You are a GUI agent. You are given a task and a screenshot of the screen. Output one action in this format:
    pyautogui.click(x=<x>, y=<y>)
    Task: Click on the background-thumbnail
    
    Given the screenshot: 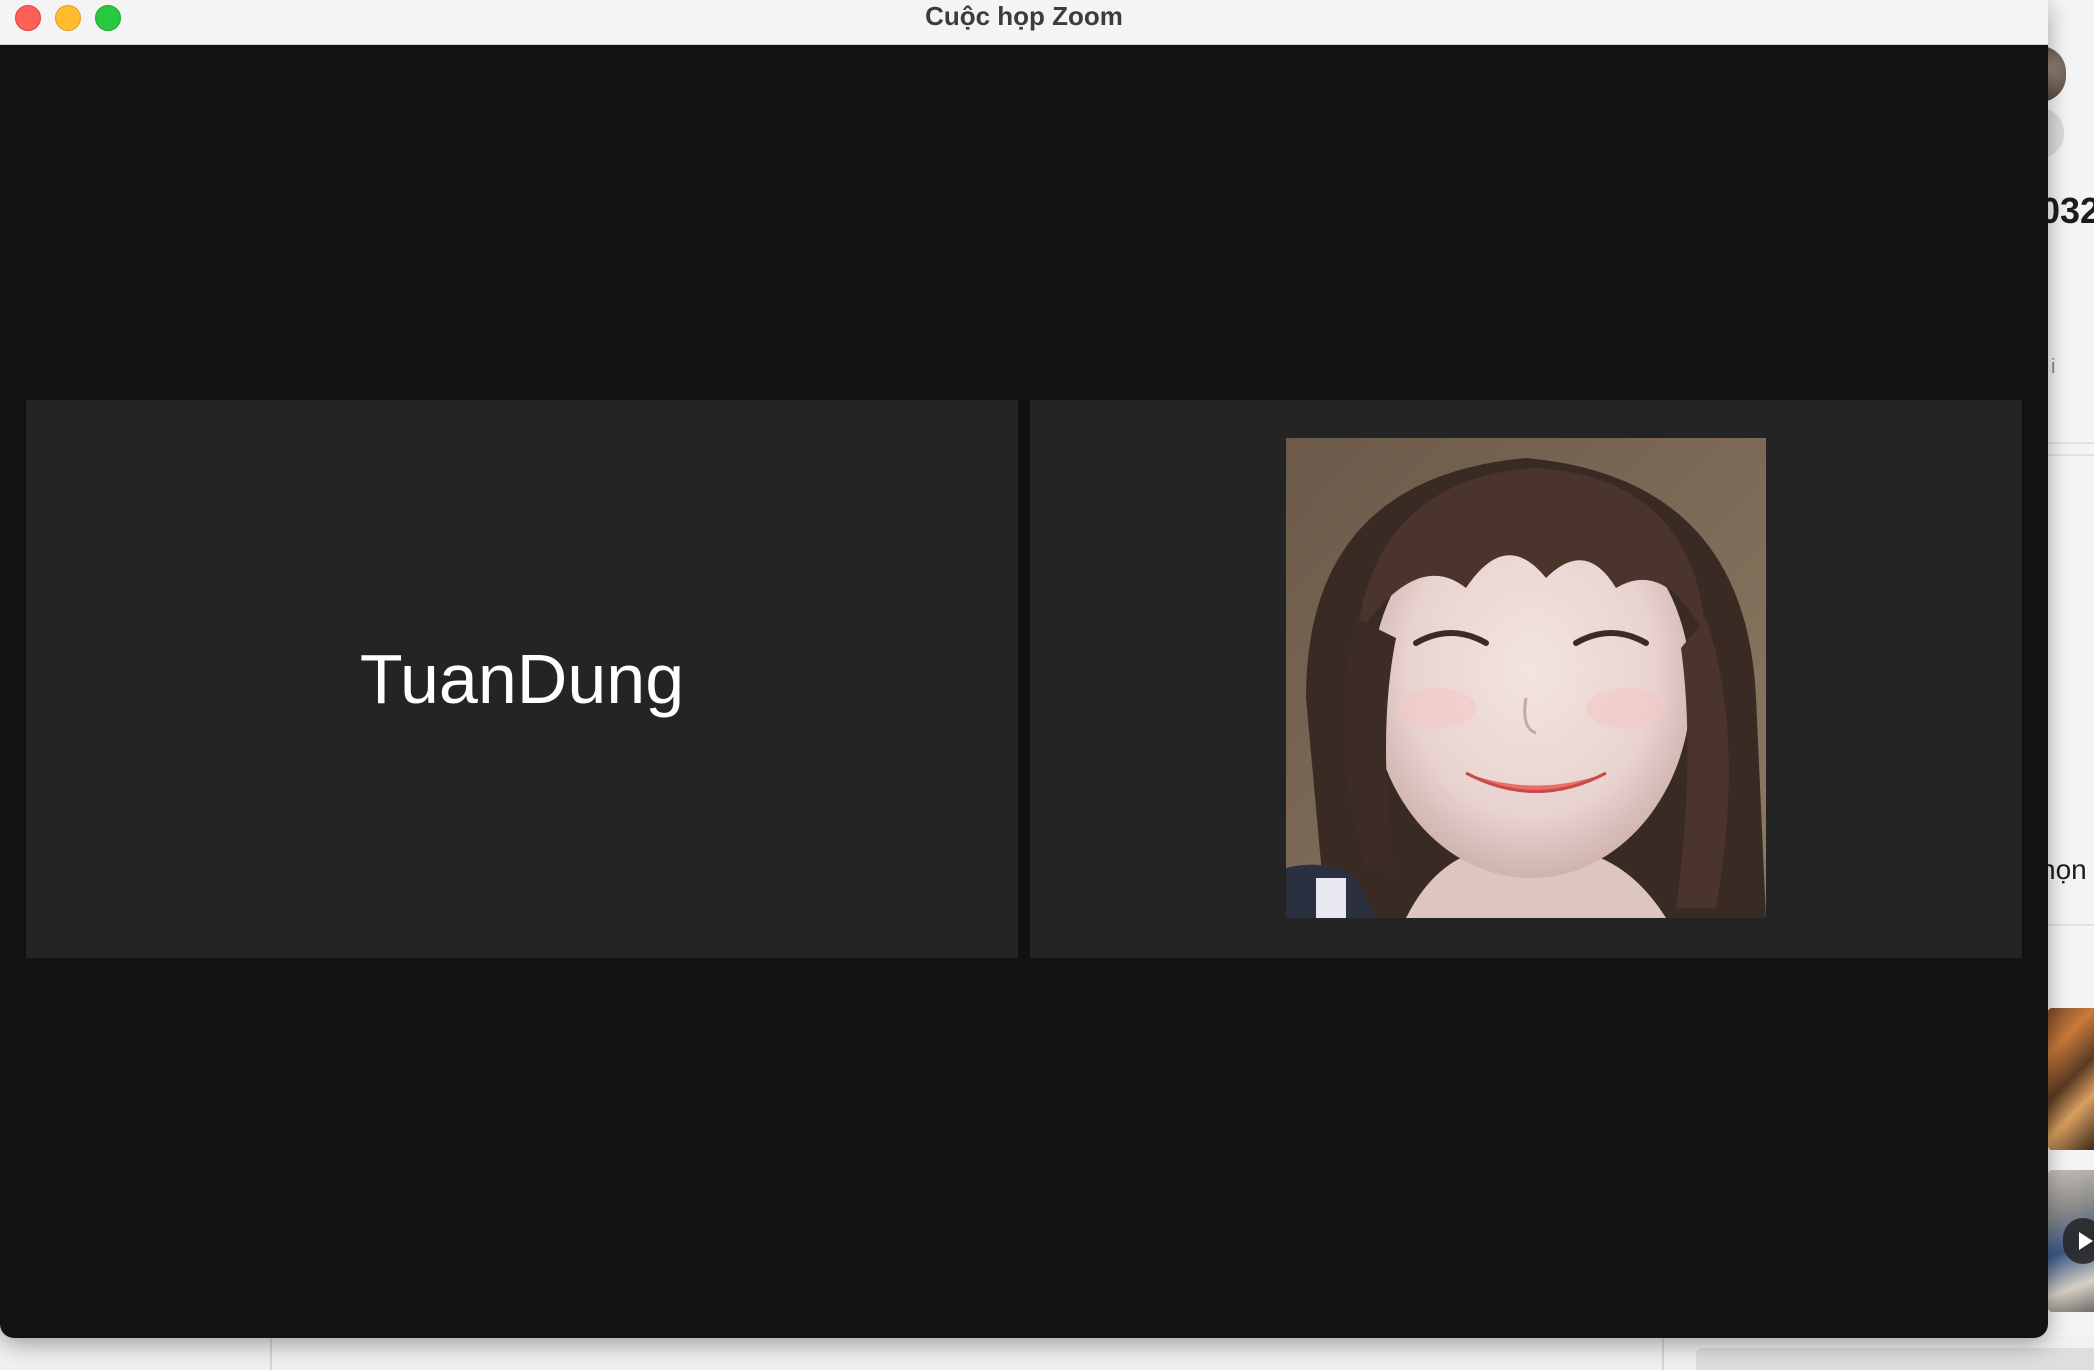 What is the action you would take?
    pyautogui.click(x=2071, y=1079)
    